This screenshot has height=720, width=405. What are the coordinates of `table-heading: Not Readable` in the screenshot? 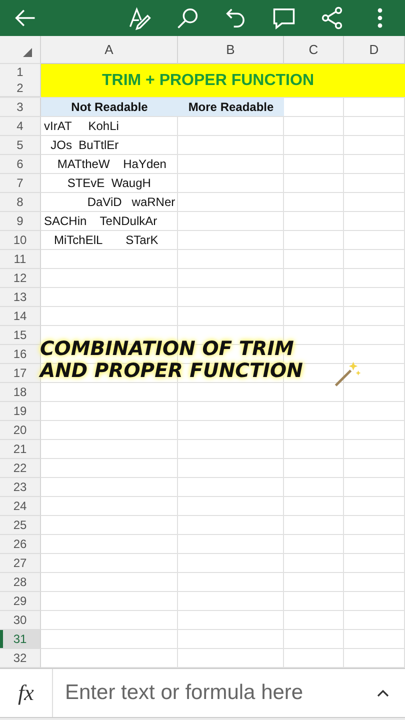 It's located at (109, 107).